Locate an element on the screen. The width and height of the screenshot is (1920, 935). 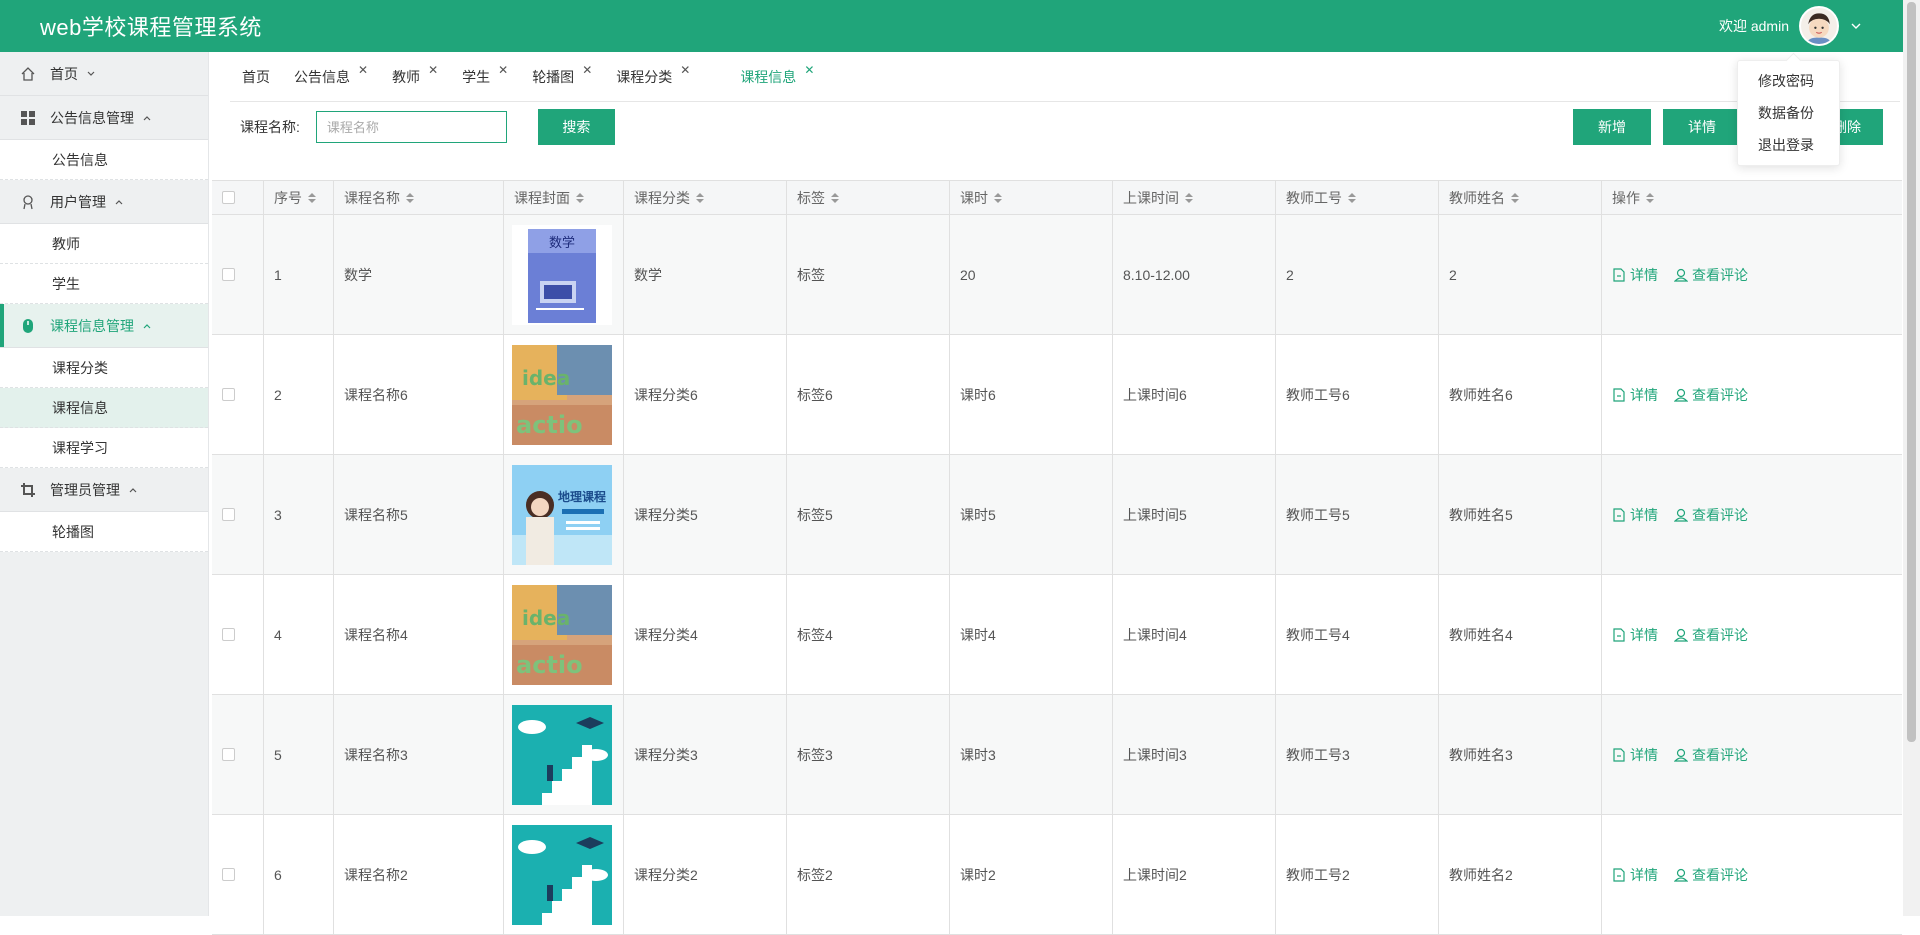
add-button: 新增 is located at coordinates (1612, 127).